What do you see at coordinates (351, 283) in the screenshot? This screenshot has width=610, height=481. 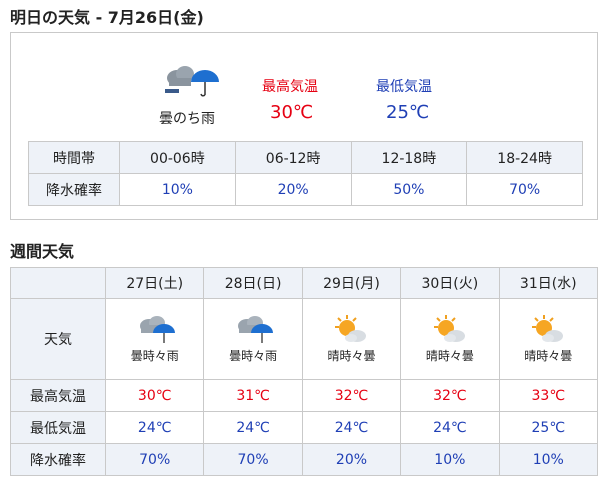 I see `day-date: 29日(月)` at bounding box center [351, 283].